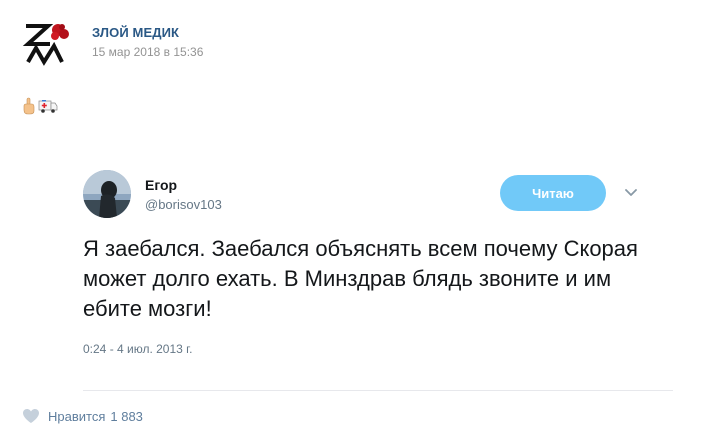  What do you see at coordinates (126, 416) in the screenshot?
I see `like-count: 1 883` at bounding box center [126, 416].